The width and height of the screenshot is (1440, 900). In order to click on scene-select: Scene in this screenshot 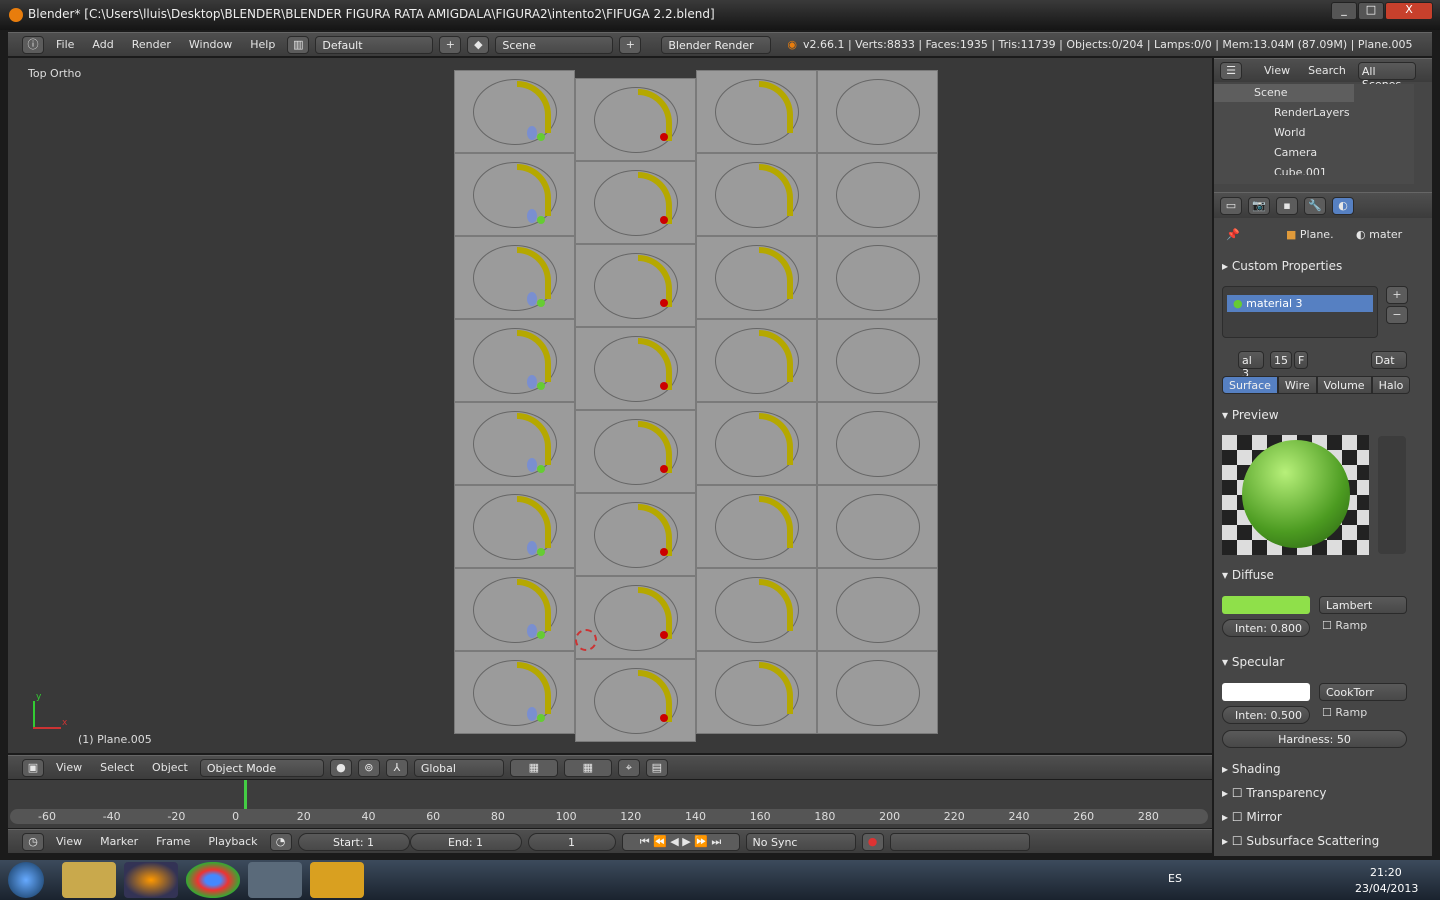, I will do `click(554, 44)`.